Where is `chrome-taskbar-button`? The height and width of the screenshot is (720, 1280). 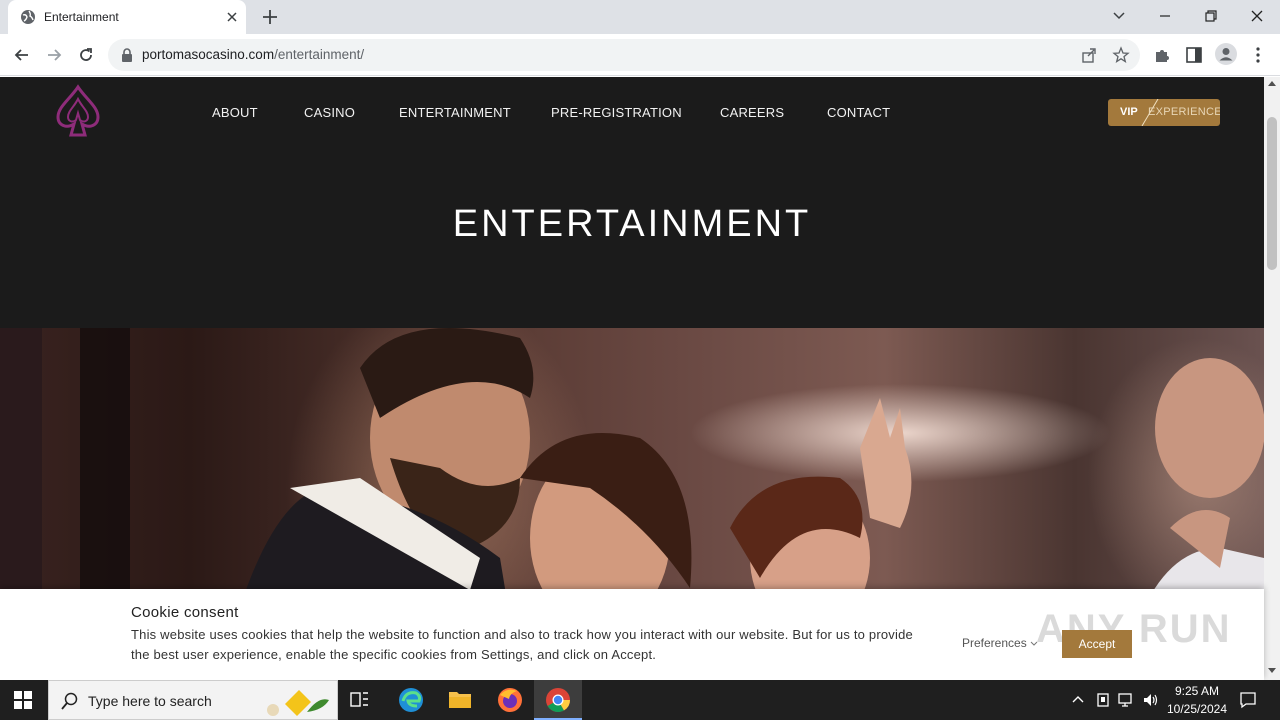 chrome-taskbar-button is located at coordinates (558, 700).